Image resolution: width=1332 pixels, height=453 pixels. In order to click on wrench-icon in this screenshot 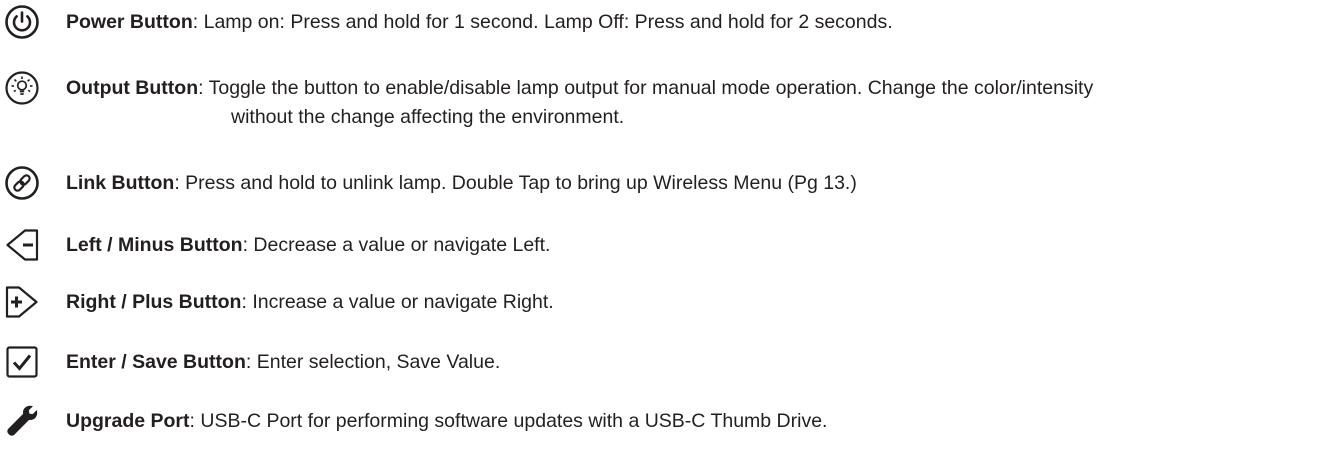, I will do `click(22, 421)`.